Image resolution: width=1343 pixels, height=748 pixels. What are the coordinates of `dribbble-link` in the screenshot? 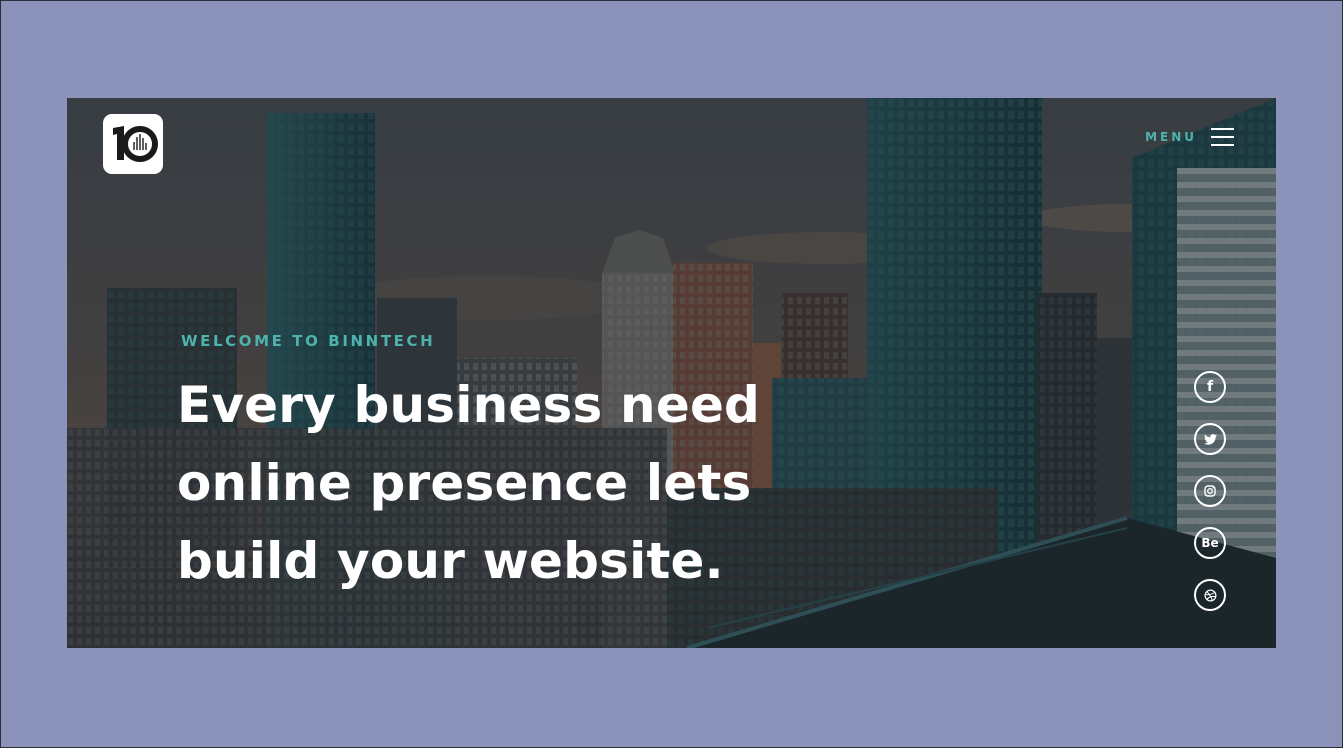 It's located at (1210, 595).